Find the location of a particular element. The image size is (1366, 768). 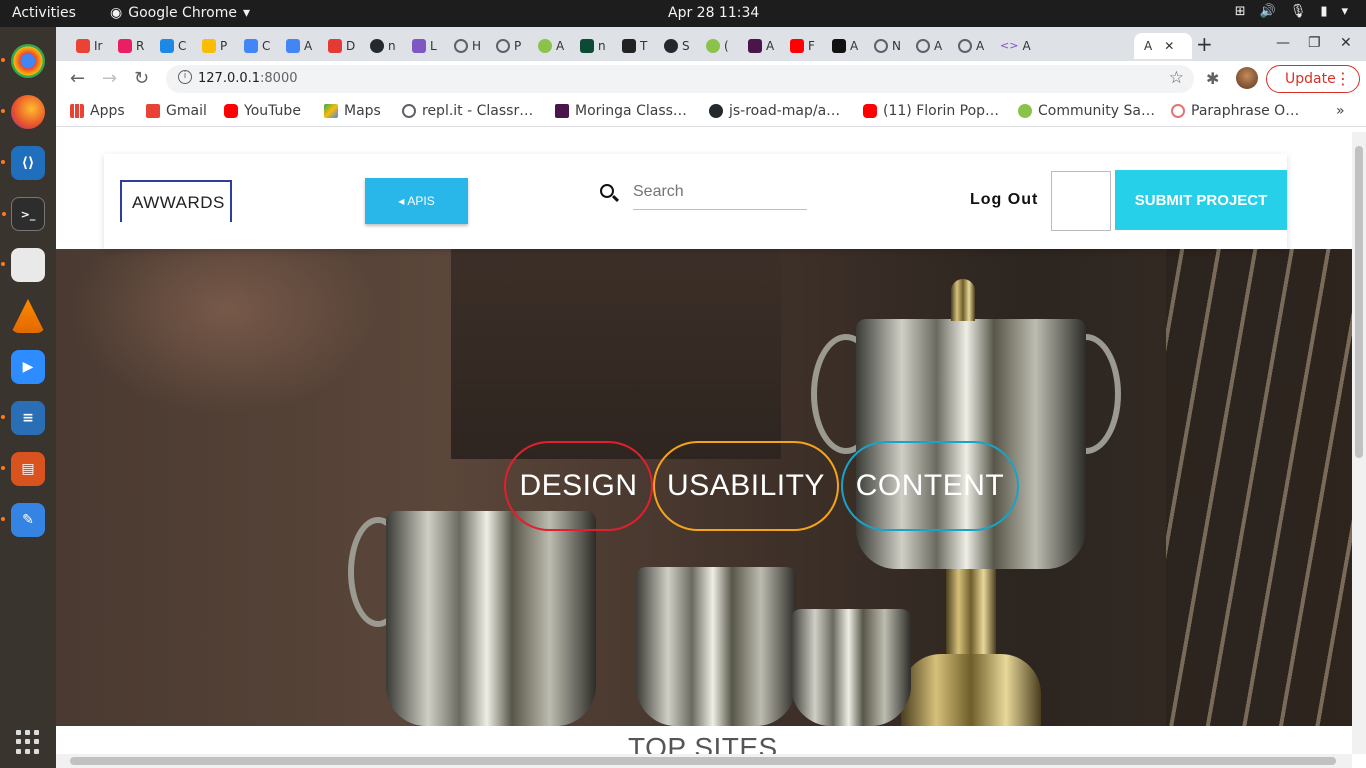

submit-project-button: SUBMIT PROJECT is located at coordinates (1201, 200).